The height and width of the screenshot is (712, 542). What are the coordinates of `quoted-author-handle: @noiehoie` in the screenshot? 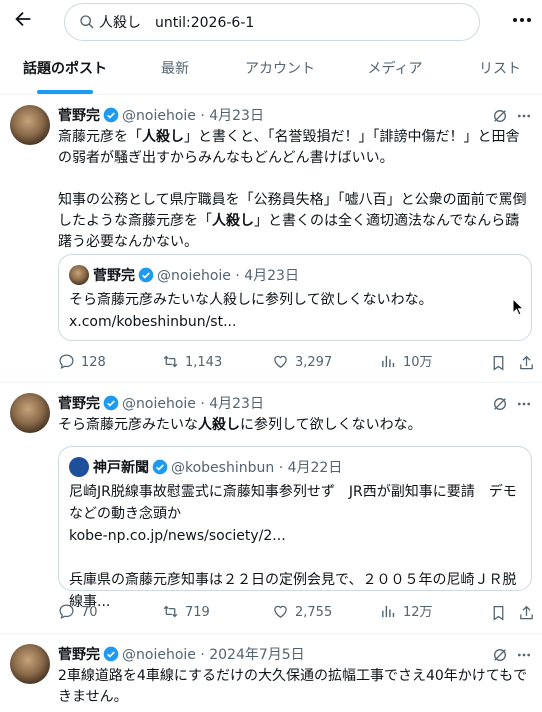 It's located at (194, 276).